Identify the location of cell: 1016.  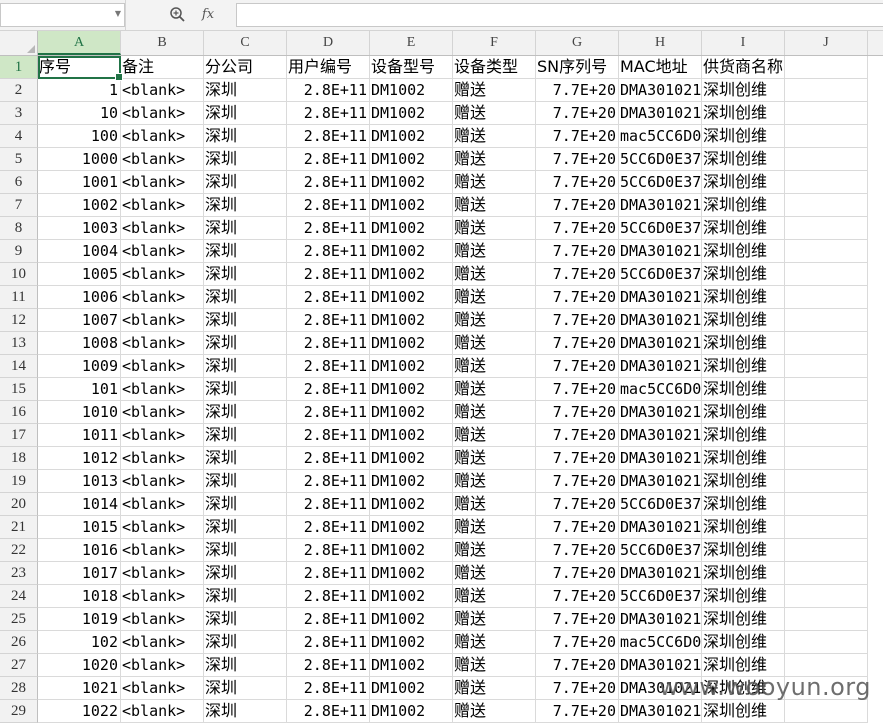
(79, 550).